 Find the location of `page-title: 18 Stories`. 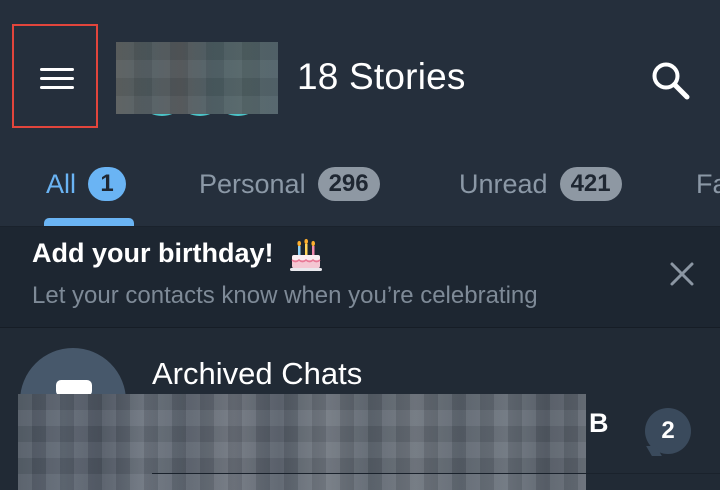

page-title: 18 Stories is located at coordinates (381, 77).